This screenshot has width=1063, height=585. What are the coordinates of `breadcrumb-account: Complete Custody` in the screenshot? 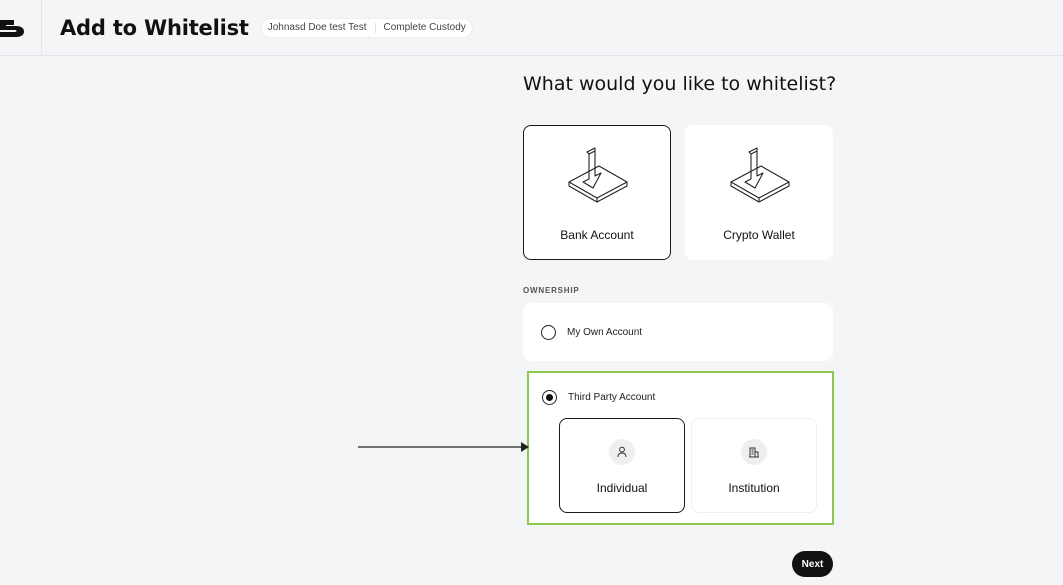 It's located at (425, 27).